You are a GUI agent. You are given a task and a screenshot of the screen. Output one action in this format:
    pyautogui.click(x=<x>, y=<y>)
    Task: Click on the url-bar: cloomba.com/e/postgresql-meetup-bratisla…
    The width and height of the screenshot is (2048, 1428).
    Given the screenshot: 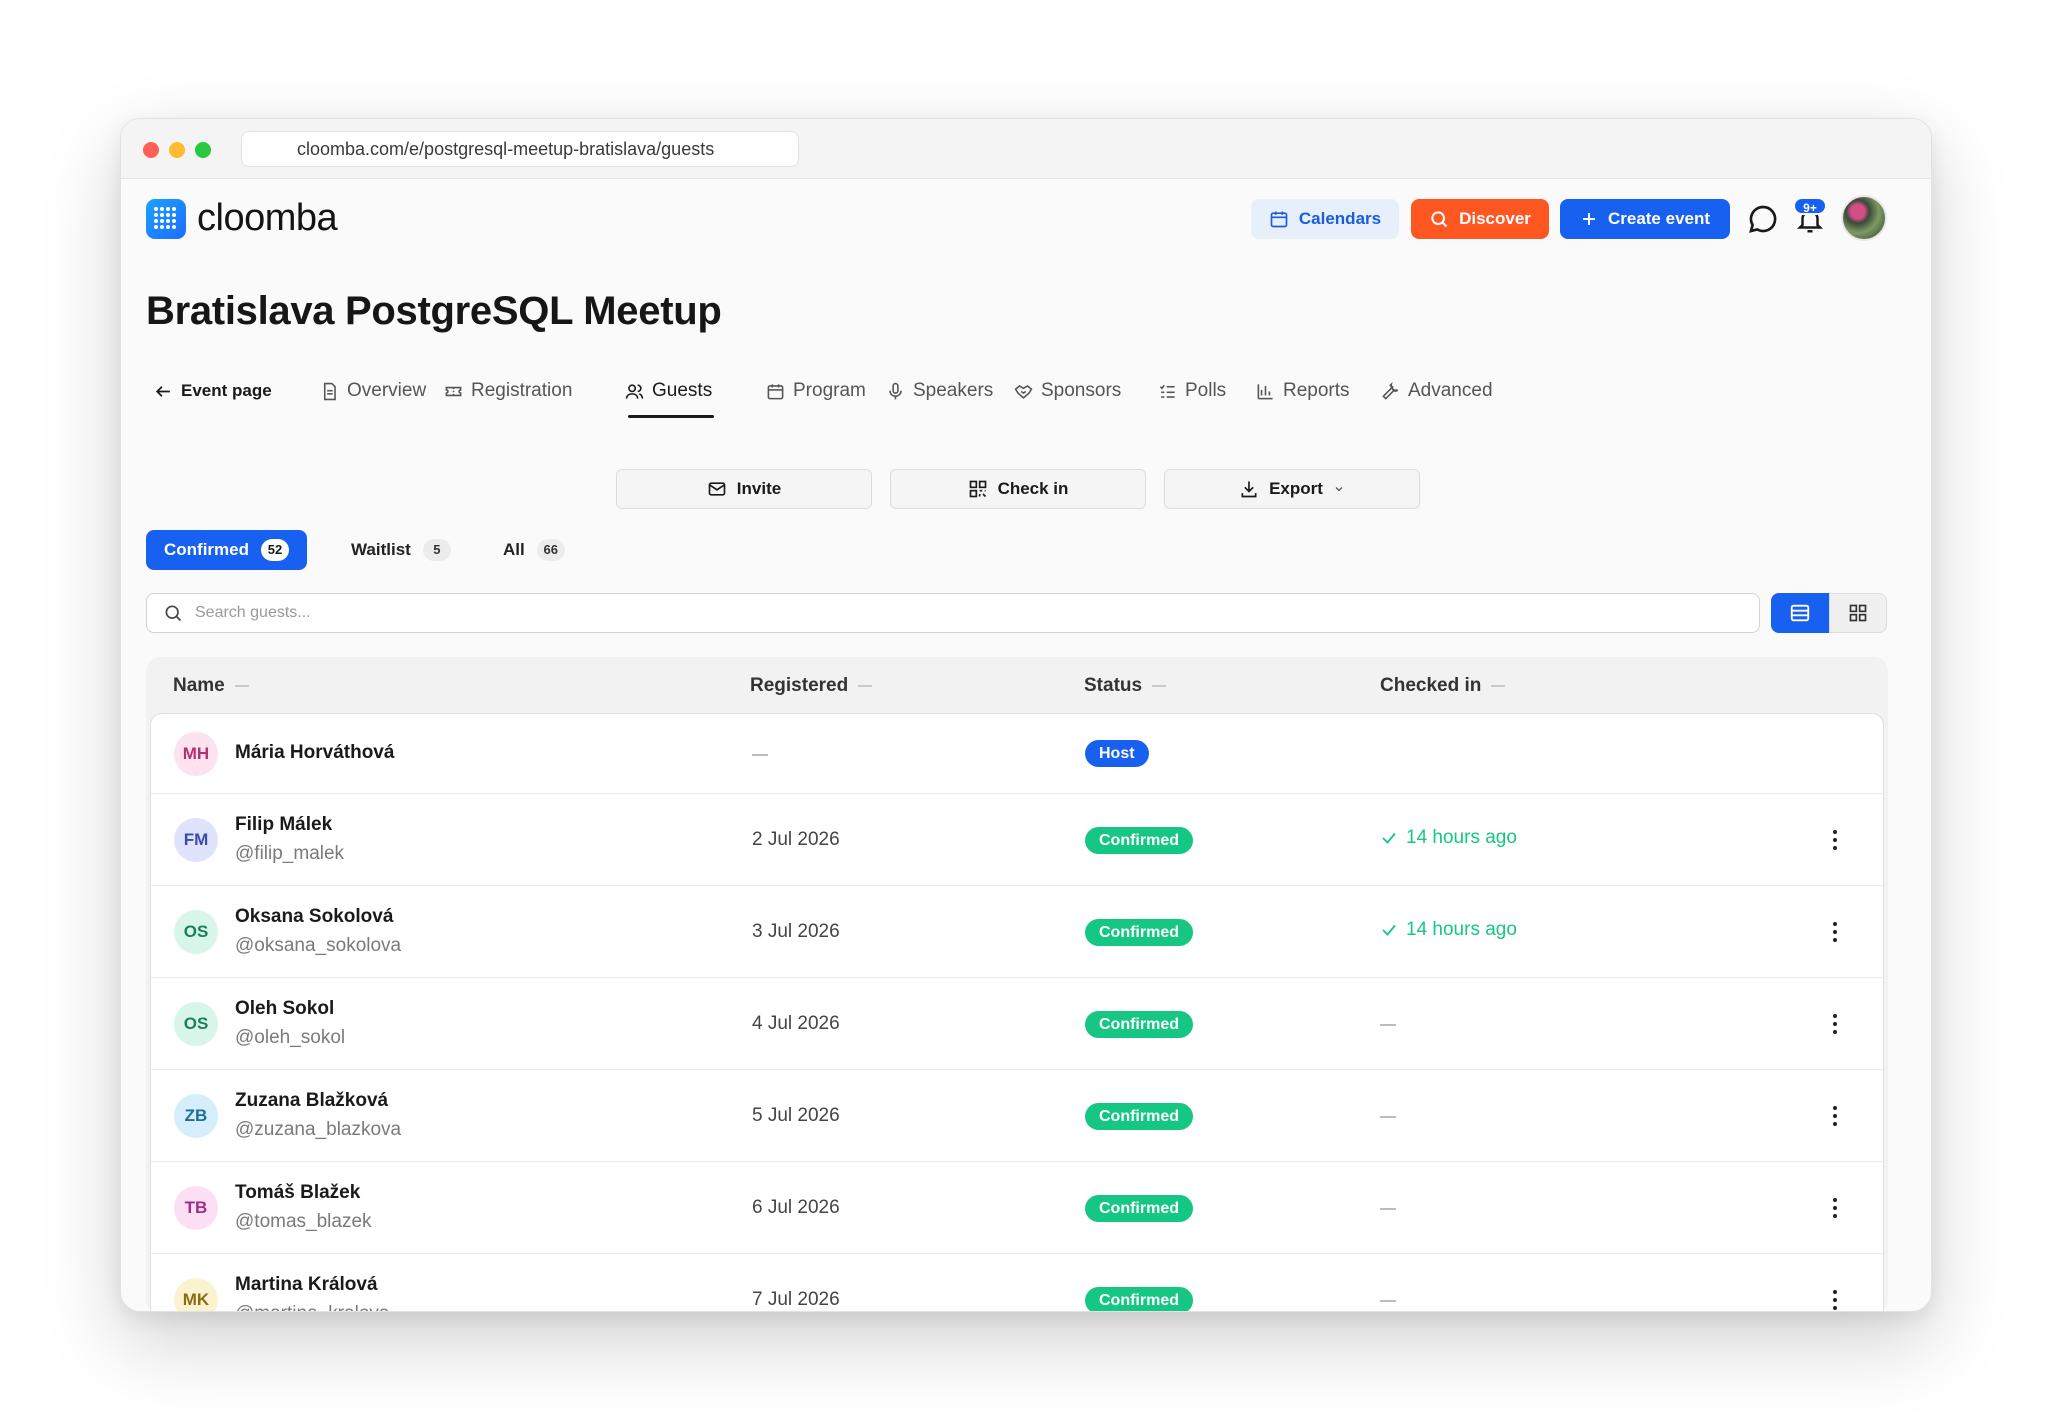 What is the action you would take?
    pyautogui.click(x=520, y=149)
    